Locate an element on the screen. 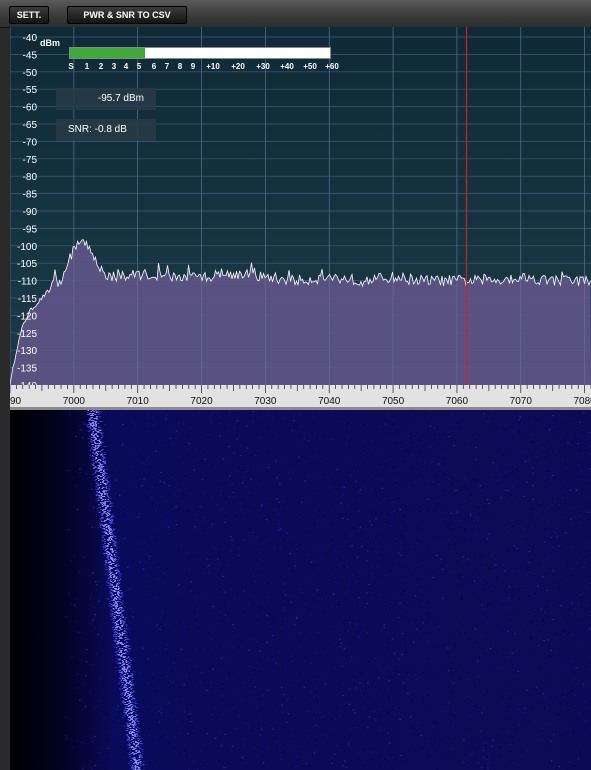 The image size is (591, 770). x-tick-label: 6990 is located at coordinates (16, 401).